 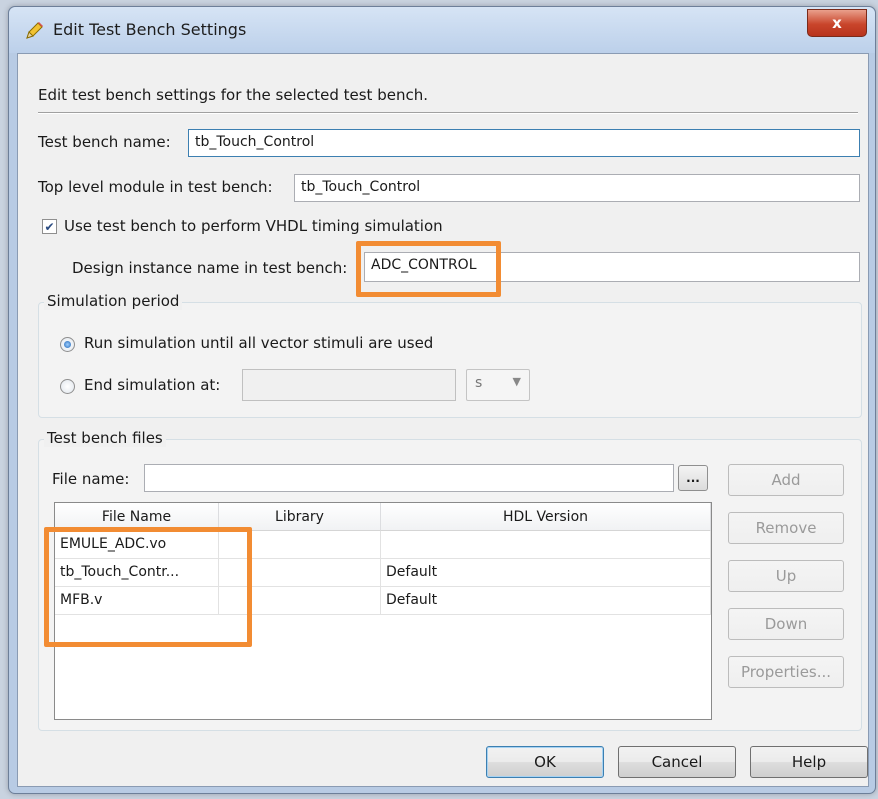 I want to click on time-unit-value: s, so click(x=479, y=383).